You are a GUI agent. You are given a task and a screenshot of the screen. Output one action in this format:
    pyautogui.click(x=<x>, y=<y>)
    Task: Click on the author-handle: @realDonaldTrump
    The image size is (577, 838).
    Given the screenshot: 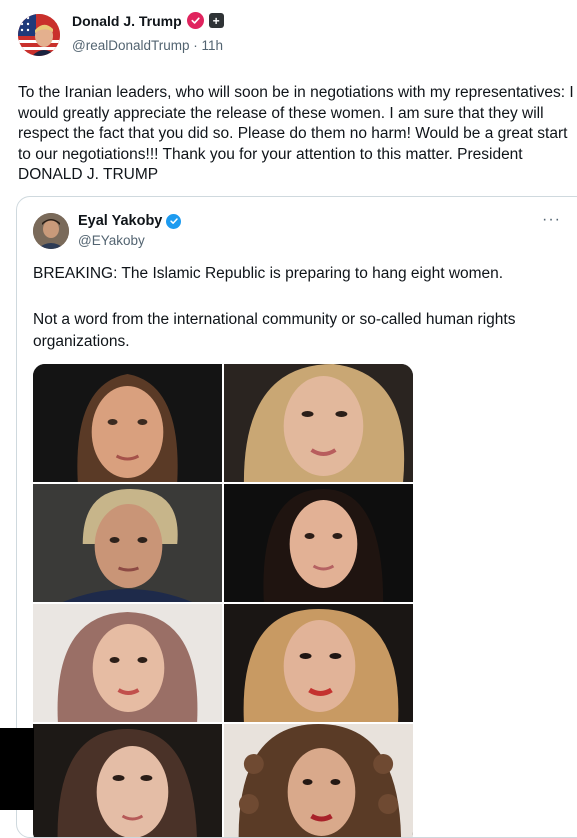 What is the action you would take?
    pyautogui.click(x=131, y=45)
    